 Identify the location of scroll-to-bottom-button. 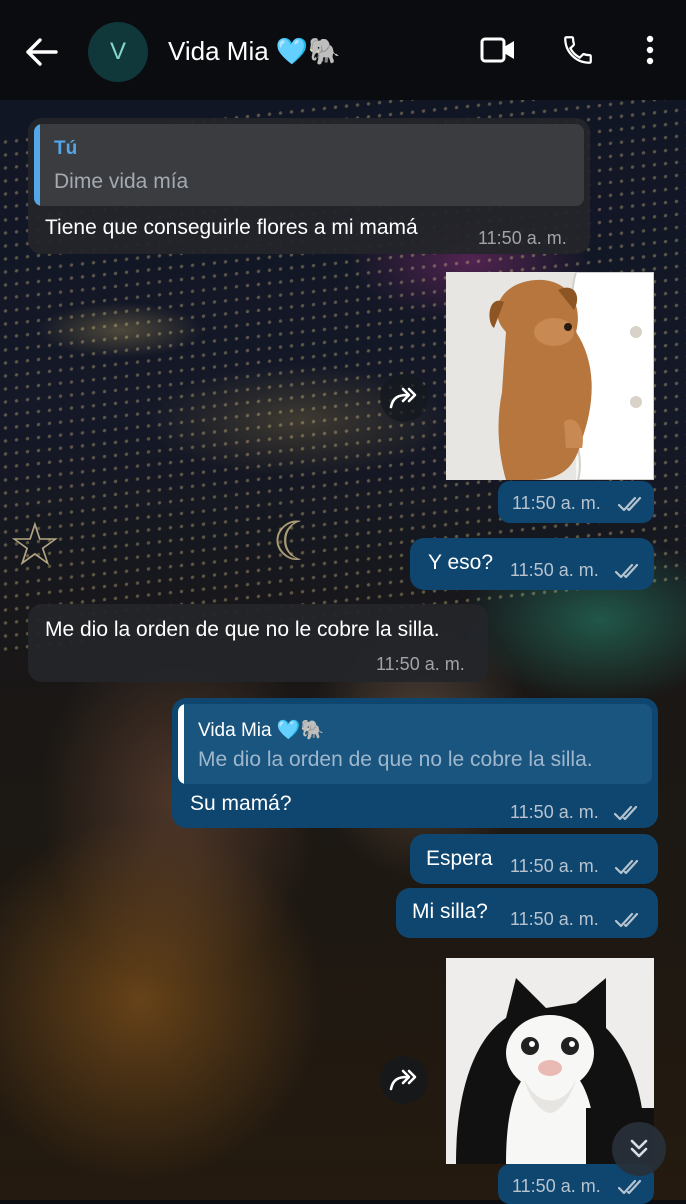
(639, 1149).